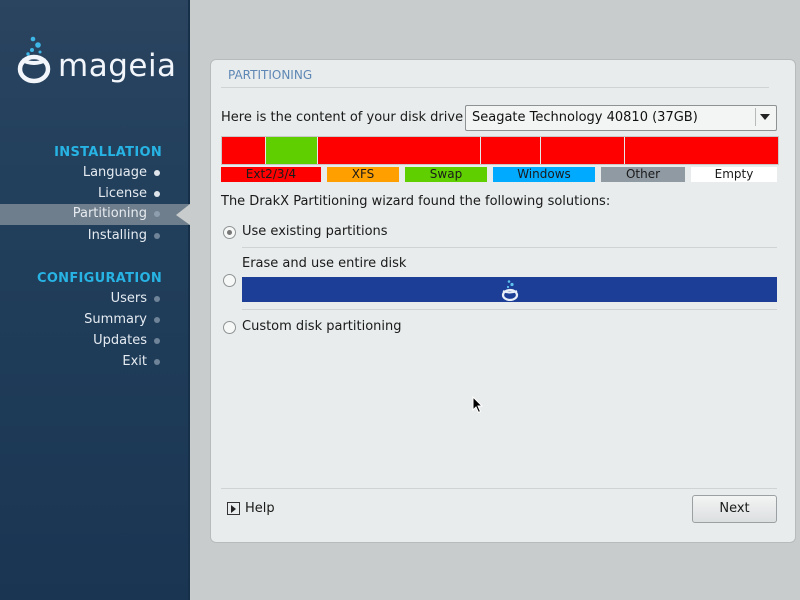 The height and width of the screenshot is (600, 800). Describe the element at coordinates (108, 152) in the screenshot. I see `installation-section-title: INSTALLATION` at that location.